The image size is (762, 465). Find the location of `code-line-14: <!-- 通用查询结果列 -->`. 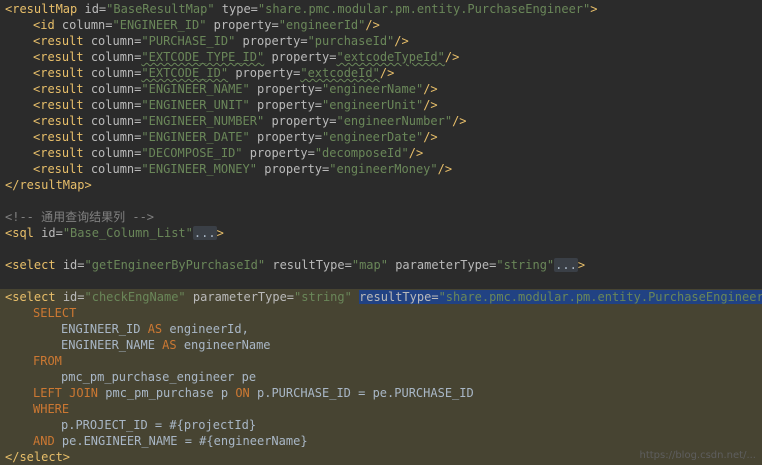

code-line-14: <!-- 通用查询结果列 --> is located at coordinates (381, 217).